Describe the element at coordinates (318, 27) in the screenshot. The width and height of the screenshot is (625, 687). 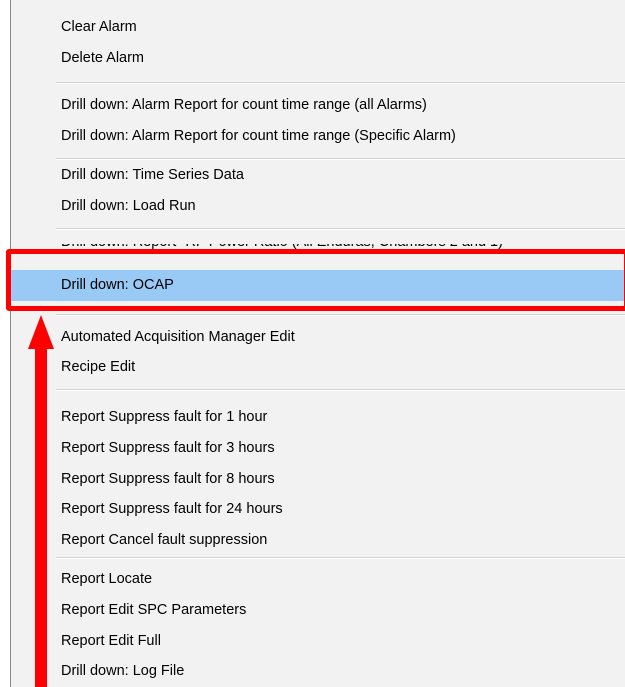
I see `menu-item-clear-alarm: Clear Alarm` at that location.